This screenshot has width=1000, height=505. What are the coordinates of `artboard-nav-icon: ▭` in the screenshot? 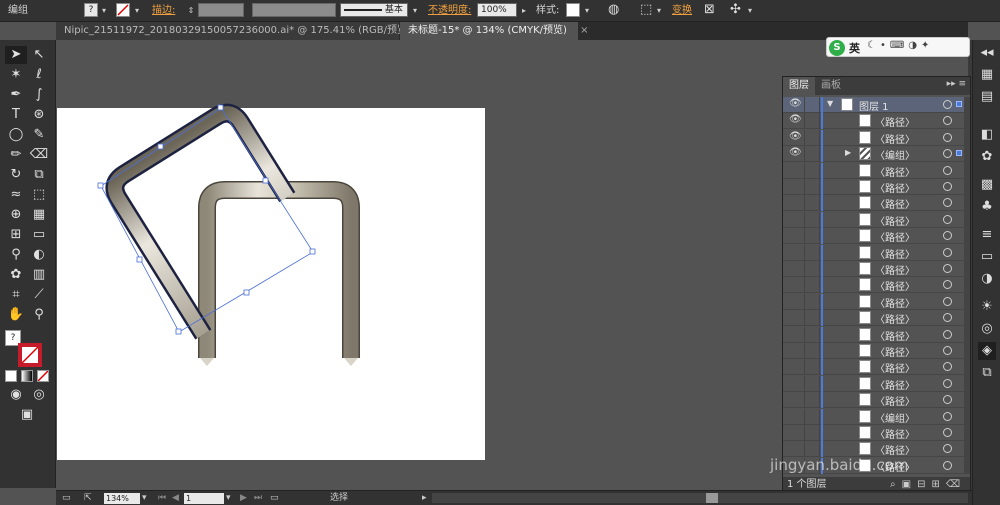 It's located at (66, 498).